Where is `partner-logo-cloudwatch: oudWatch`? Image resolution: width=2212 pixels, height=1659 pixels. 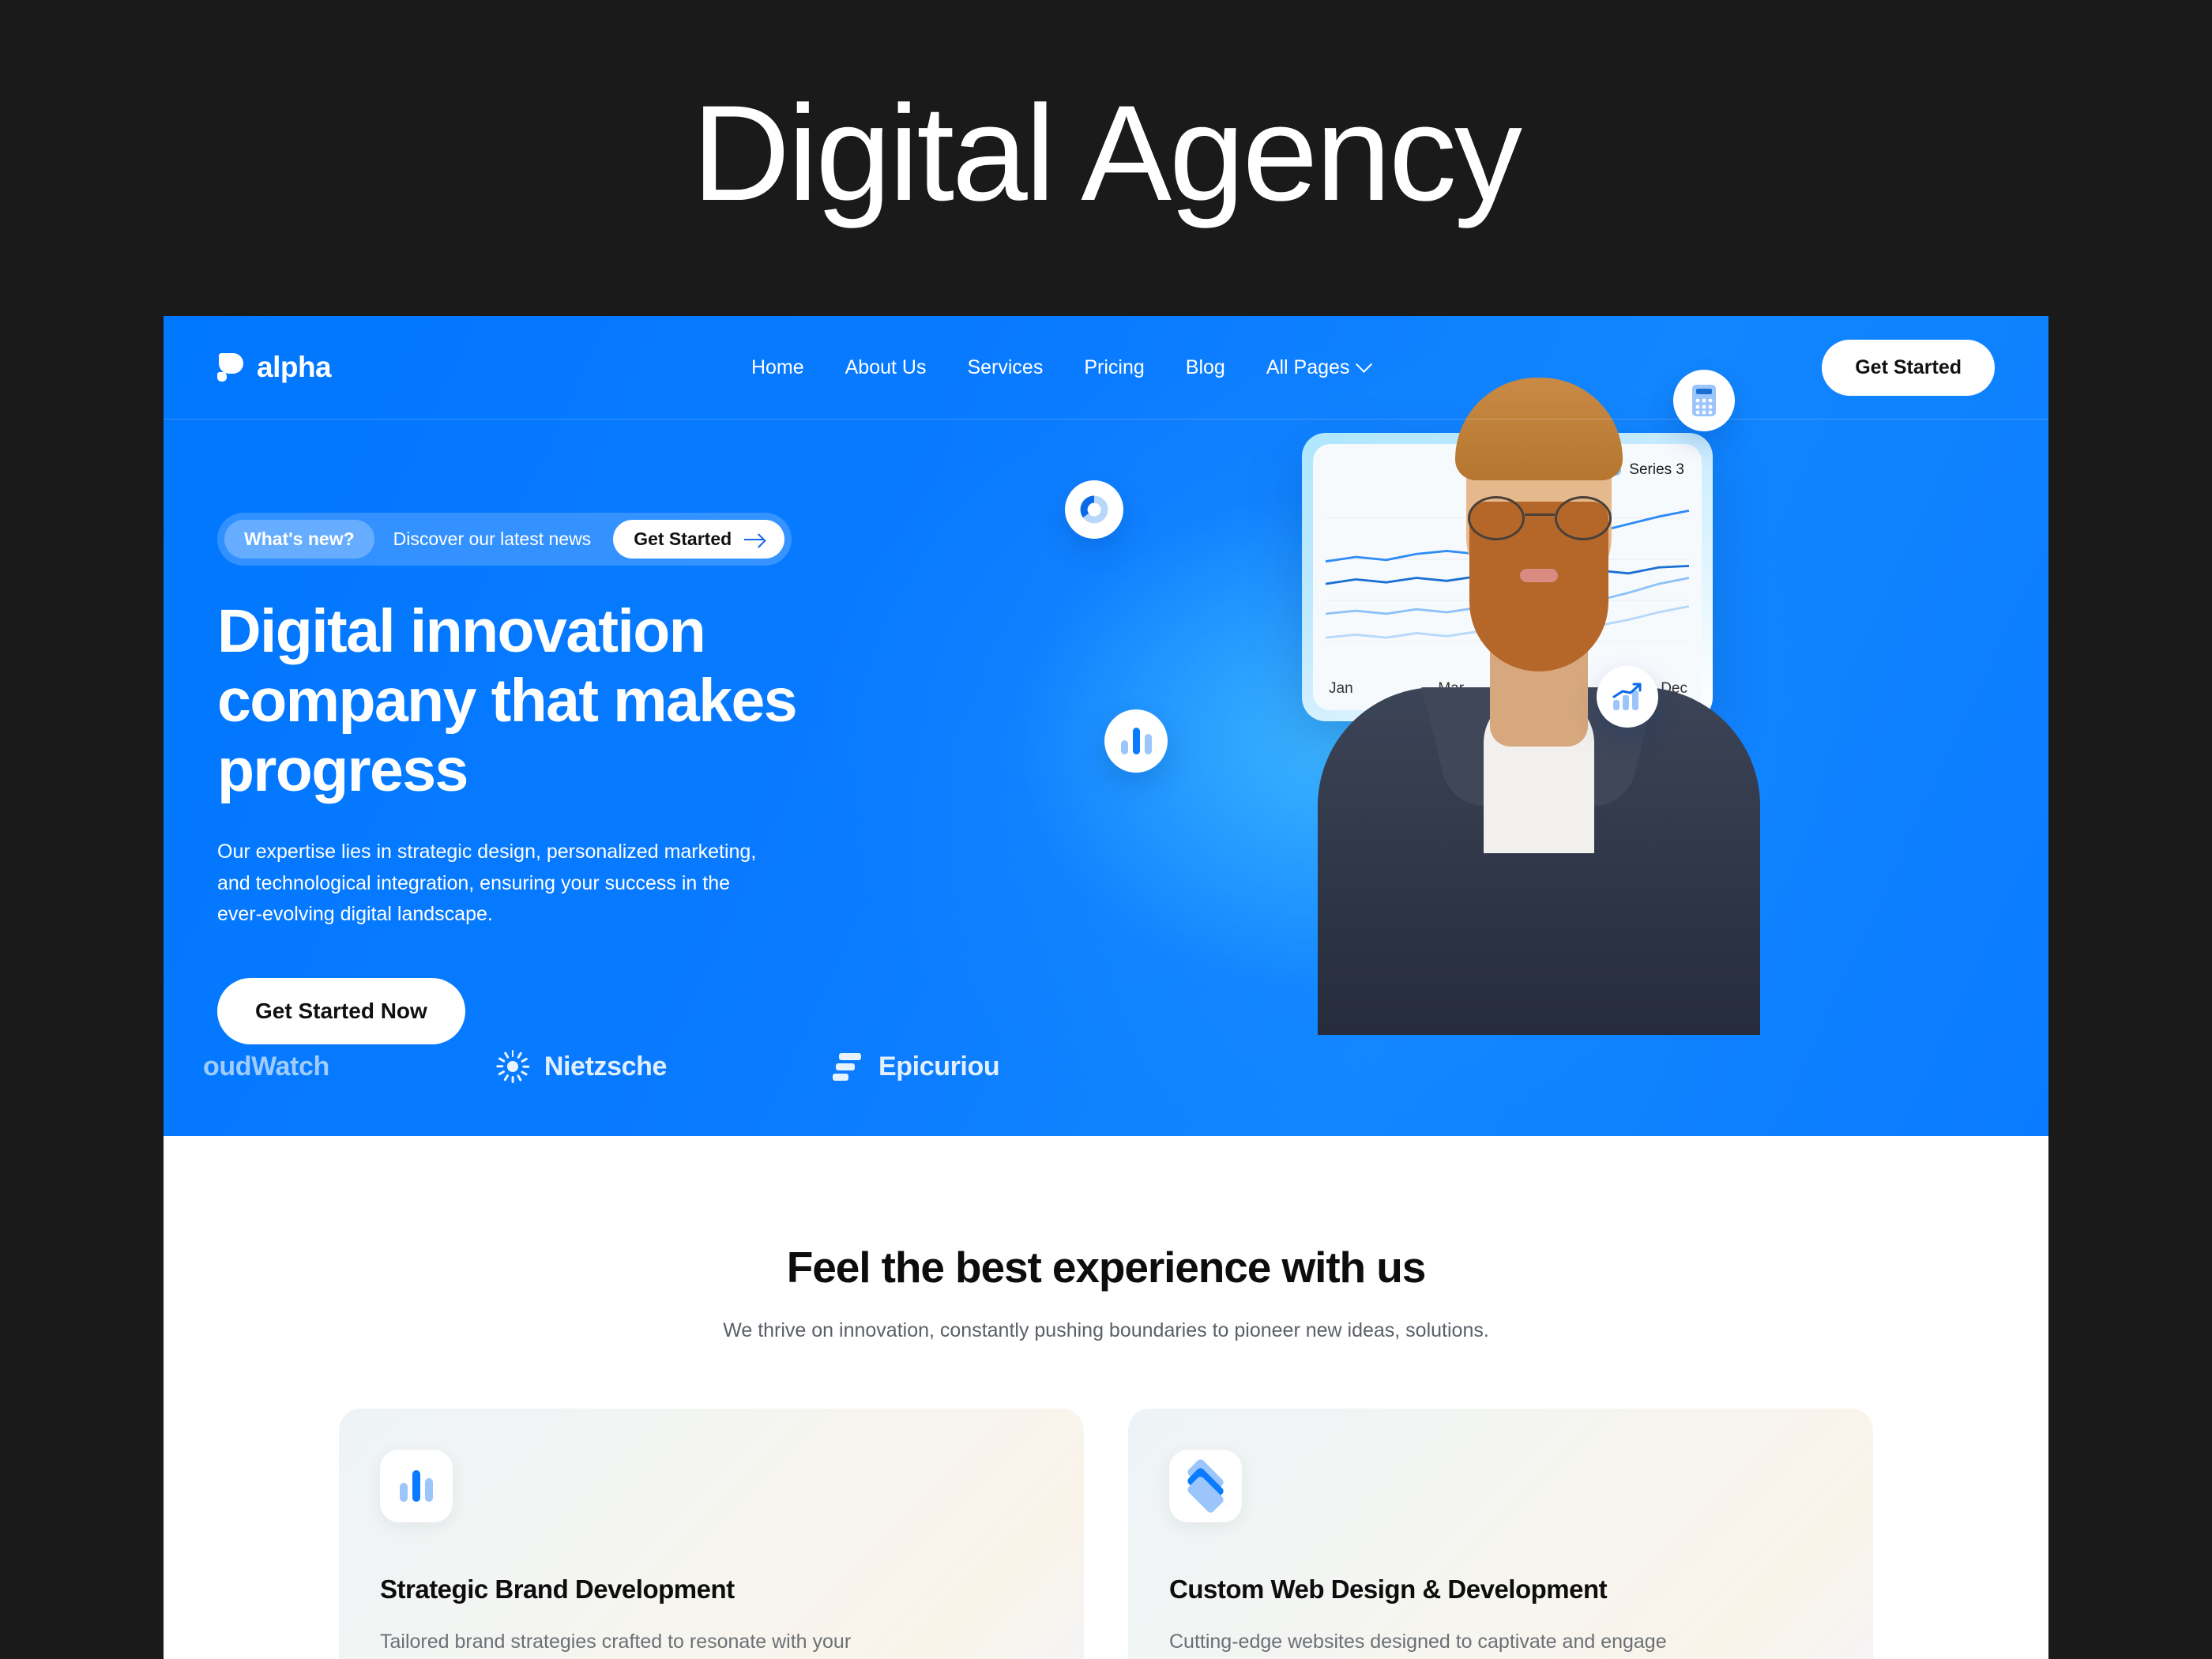 partner-logo-cloudwatch: oudWatch is located at coordinates (266, 1066).